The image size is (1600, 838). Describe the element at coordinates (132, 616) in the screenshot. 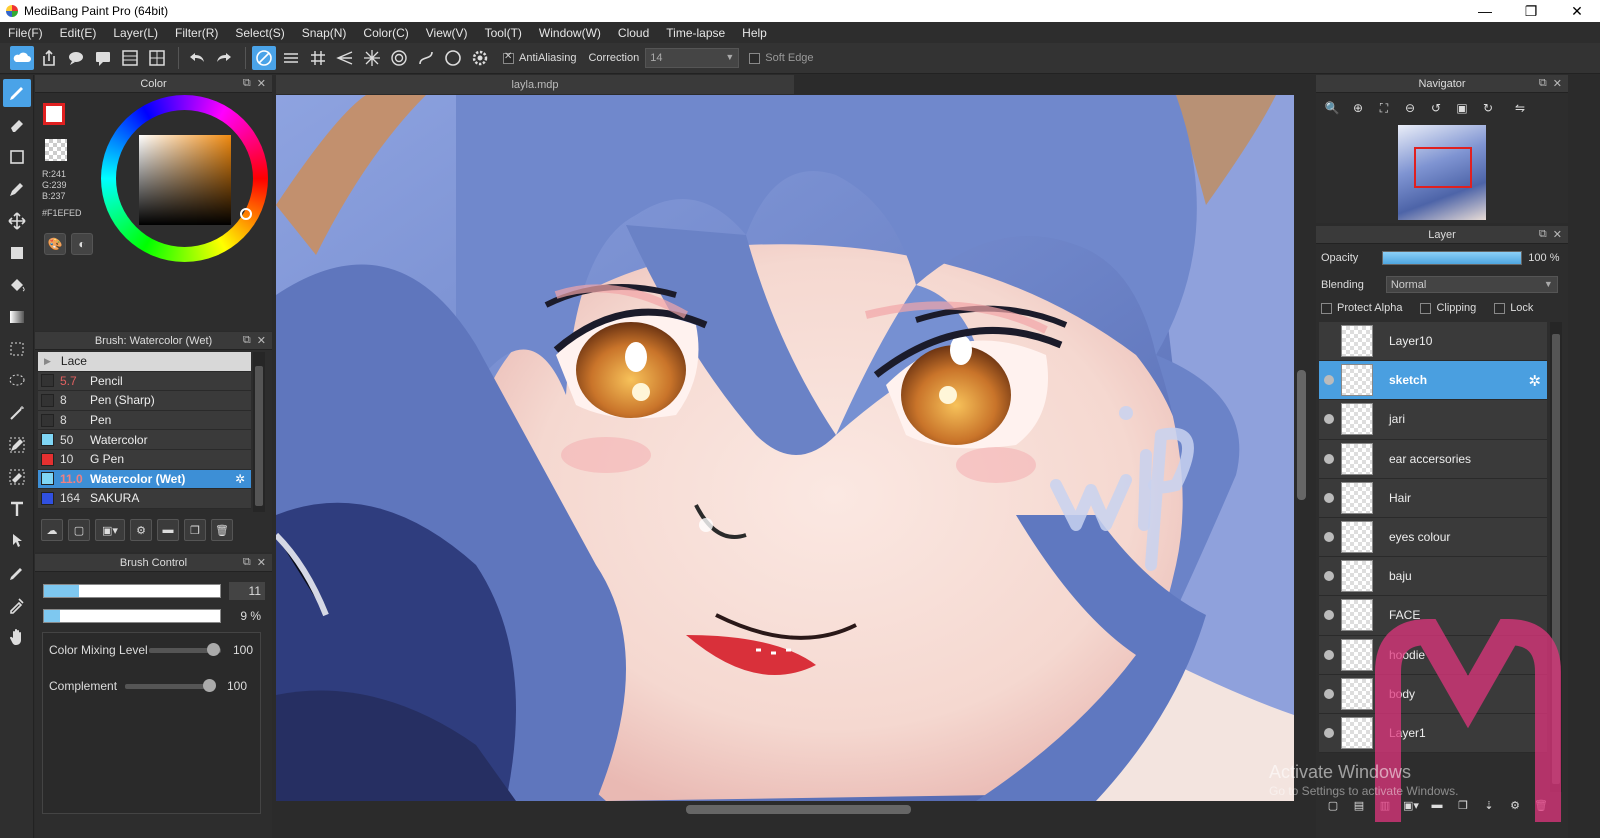

I see `brush-opacity-slider` at that location.